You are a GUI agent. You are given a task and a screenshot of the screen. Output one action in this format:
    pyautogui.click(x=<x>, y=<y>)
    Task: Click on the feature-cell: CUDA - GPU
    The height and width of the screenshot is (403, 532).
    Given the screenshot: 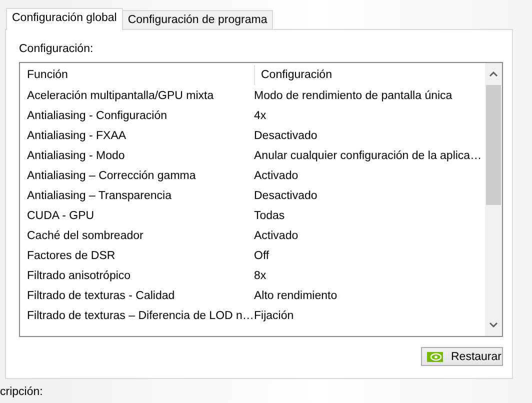 What is the action you would take?
    pyautogui.click(x=60, y=216)
    